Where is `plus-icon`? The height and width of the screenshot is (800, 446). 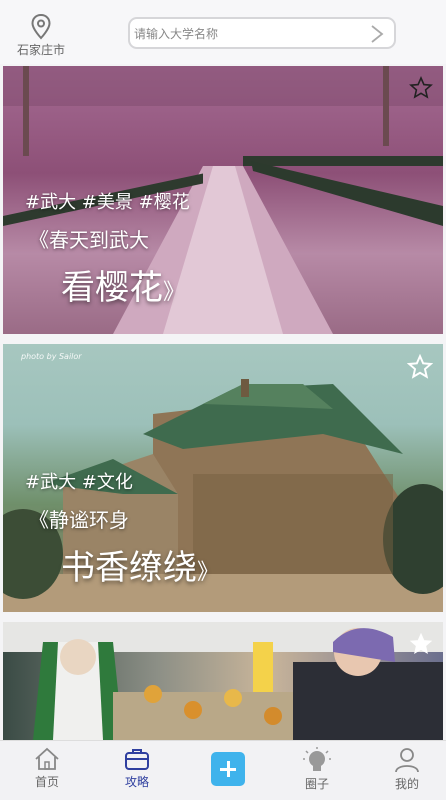 plus-icon is located at coordinates (228, 769).